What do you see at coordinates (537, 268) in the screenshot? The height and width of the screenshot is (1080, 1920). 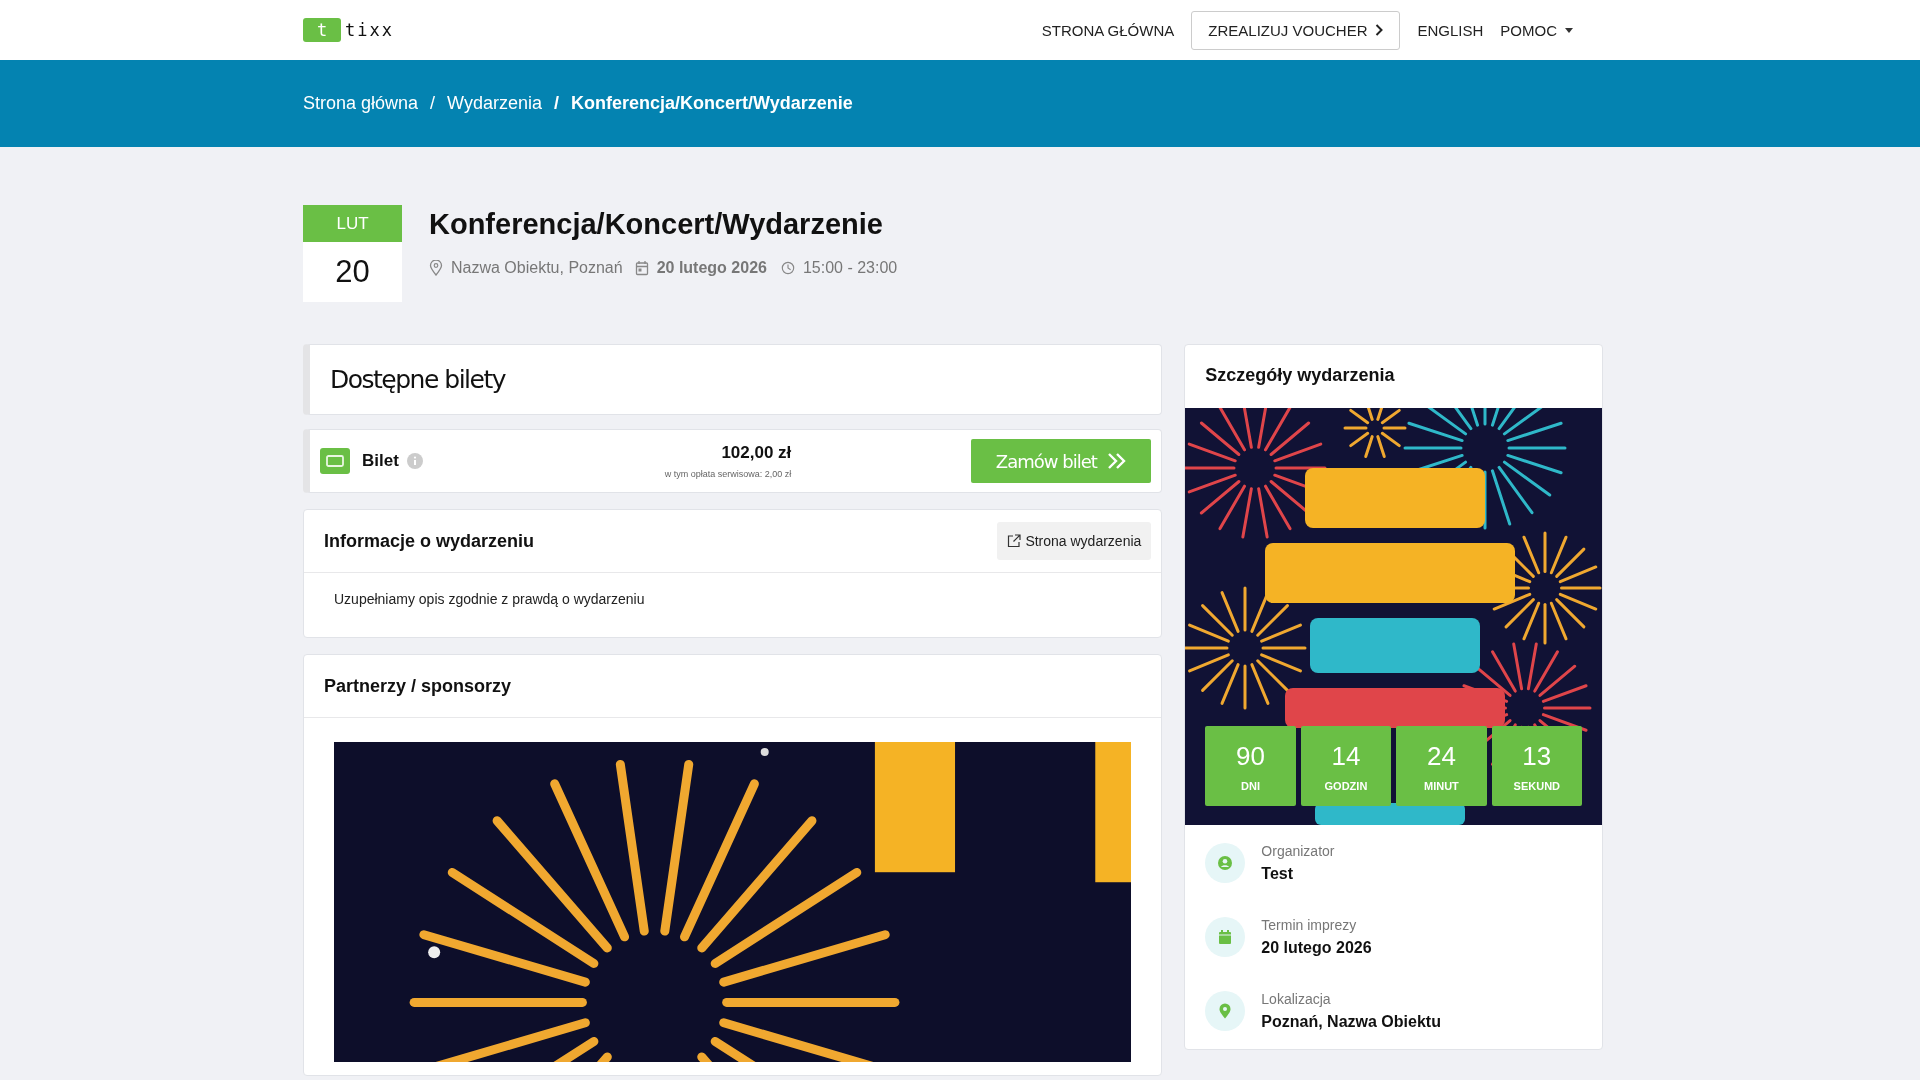 I see `event-venue: Nazwa Obiektu, Poznań` at bounding box center [537, 268].